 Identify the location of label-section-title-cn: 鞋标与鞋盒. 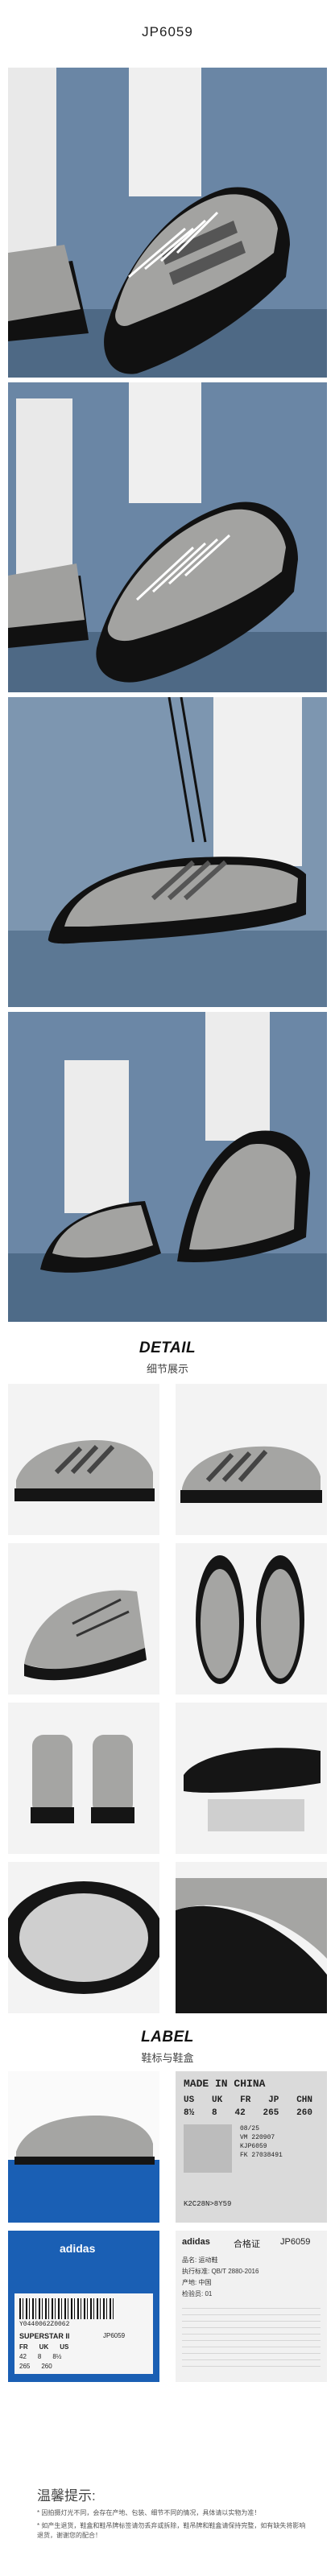
(167, 2058).